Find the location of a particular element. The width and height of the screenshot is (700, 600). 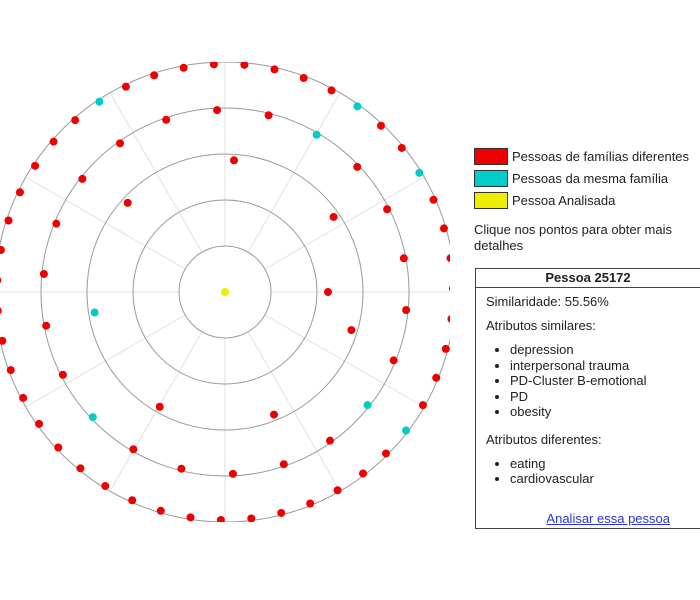

similarity-value: Similaridade: 55.56% is located at coordinates (547, 301).